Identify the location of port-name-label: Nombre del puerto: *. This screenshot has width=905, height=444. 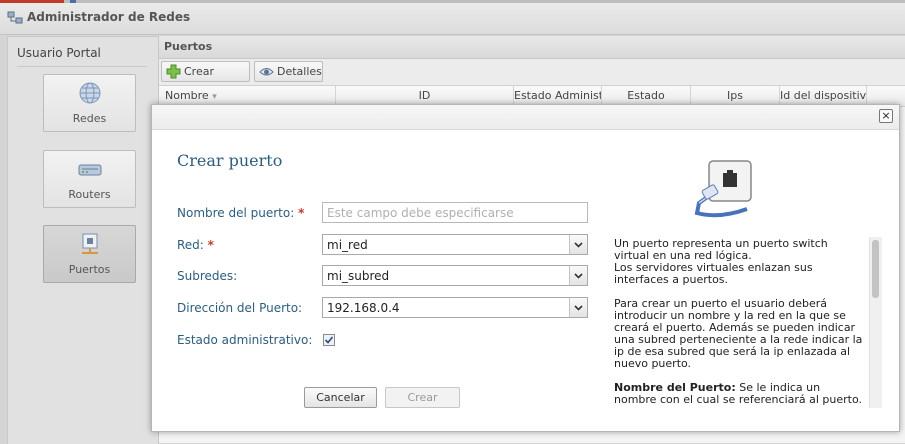
(241, 213).